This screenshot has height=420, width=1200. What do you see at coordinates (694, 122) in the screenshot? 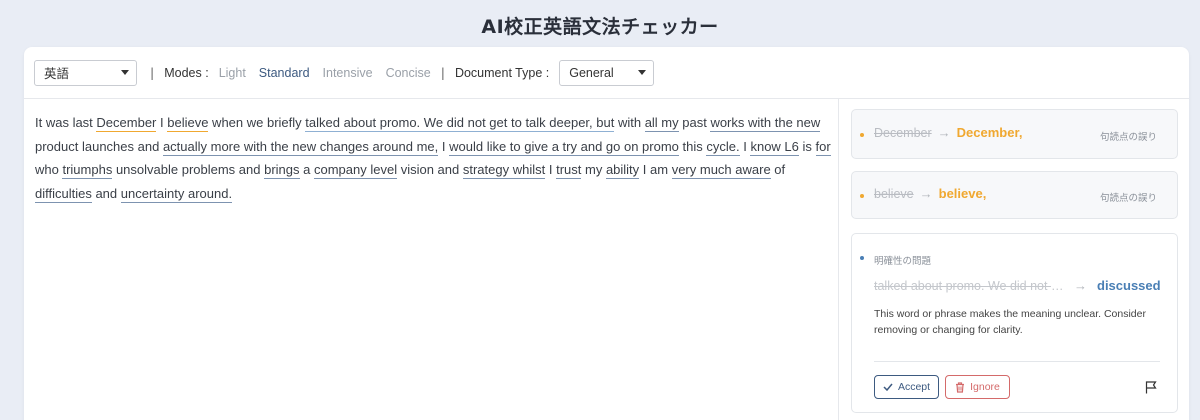
I see `editor-text: past` at bounding box center [694, 122].